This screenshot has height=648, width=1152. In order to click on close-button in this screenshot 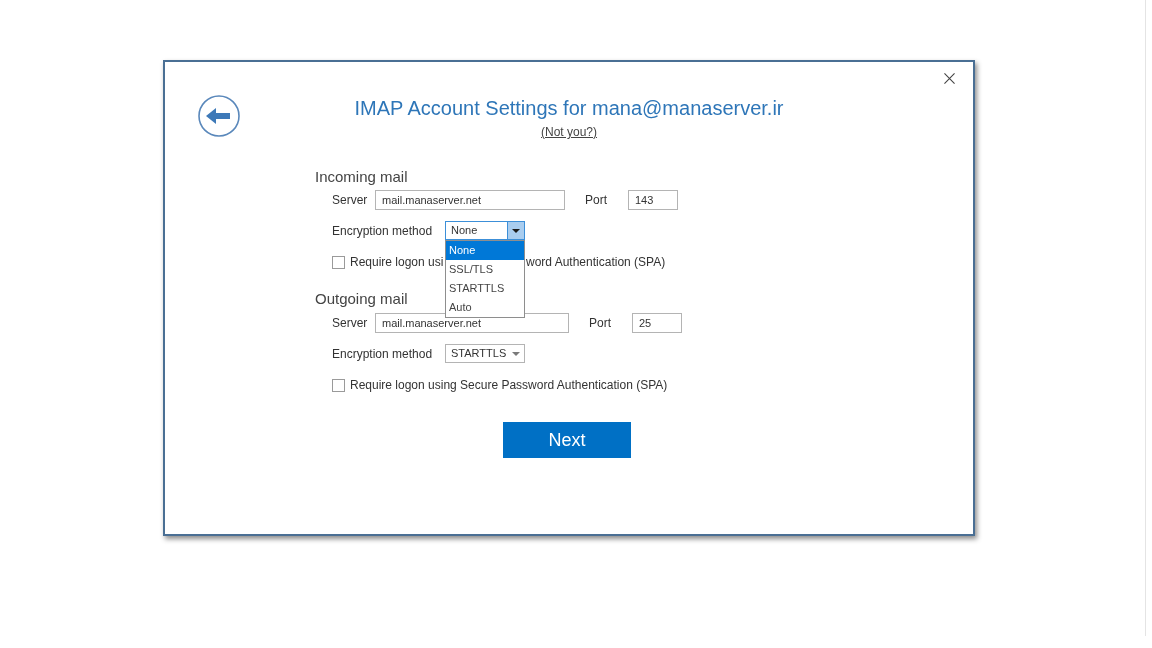, I will do `click(949, 78)`.